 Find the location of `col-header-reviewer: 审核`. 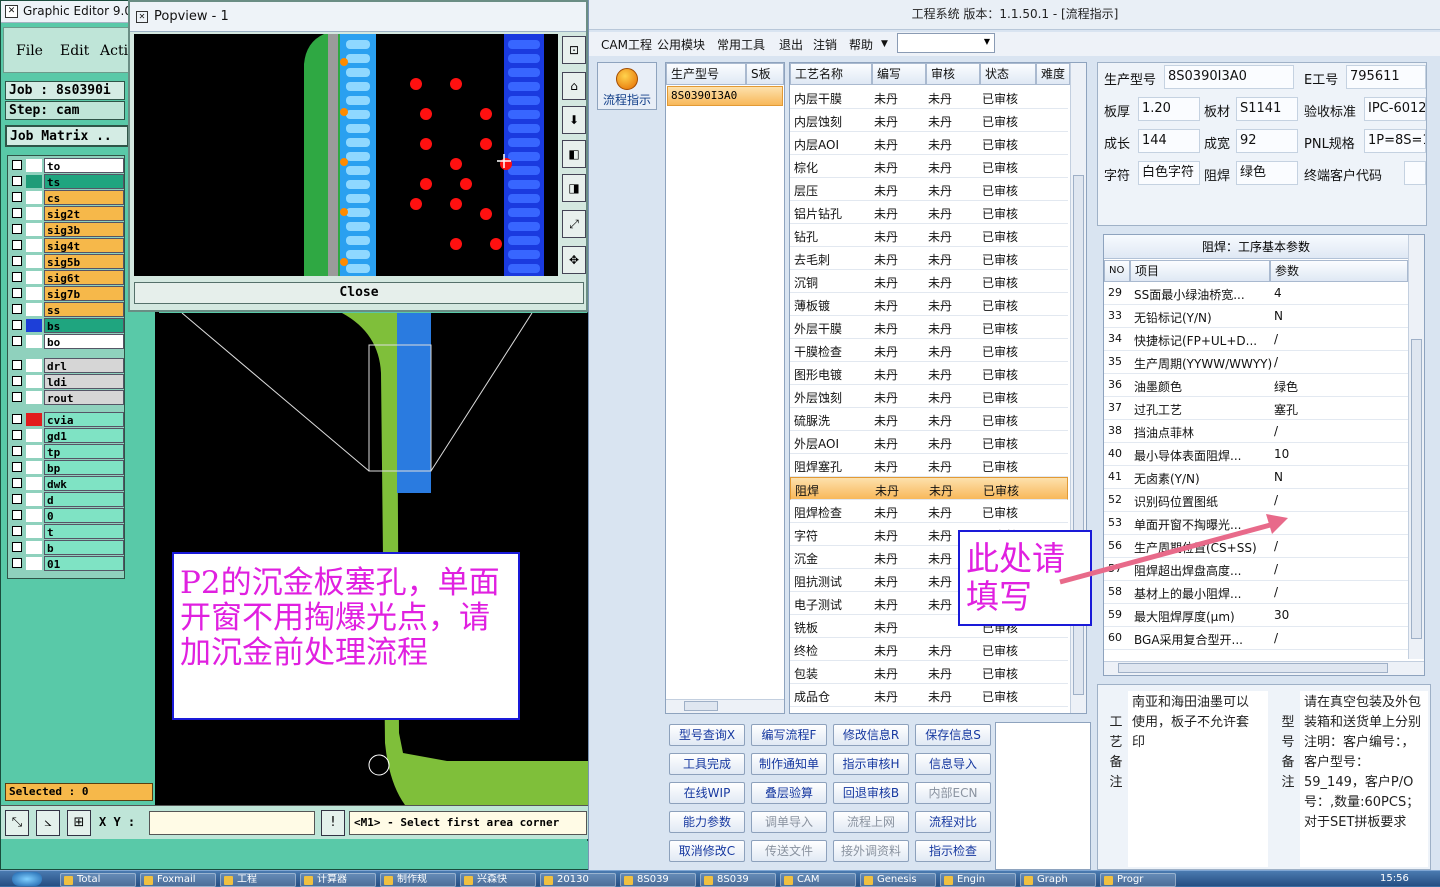

col-header-reviewer: 审核 is located at coordinates (953, 74).